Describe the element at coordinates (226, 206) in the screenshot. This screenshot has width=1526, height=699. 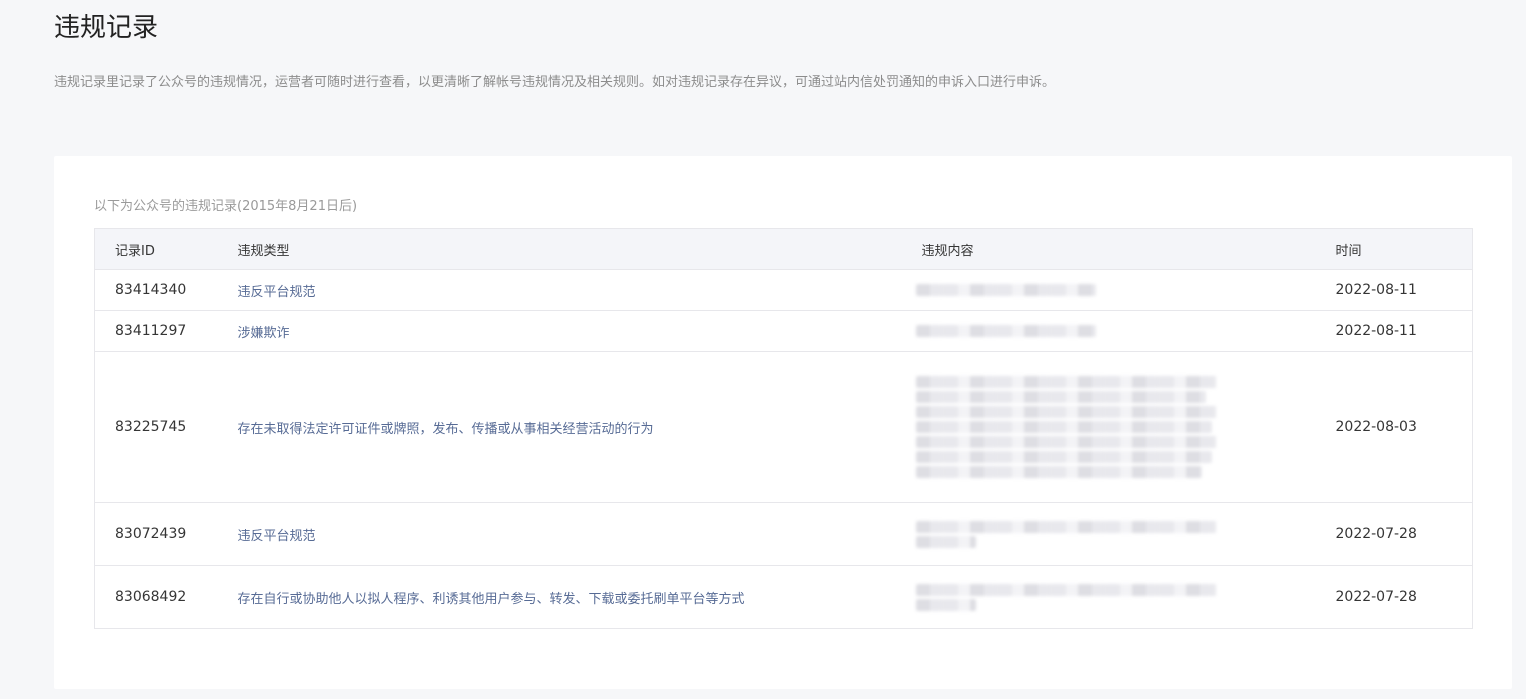
I see `records-caption: 以下为公众号的违规记录(2015年8月21日后)` at that location.